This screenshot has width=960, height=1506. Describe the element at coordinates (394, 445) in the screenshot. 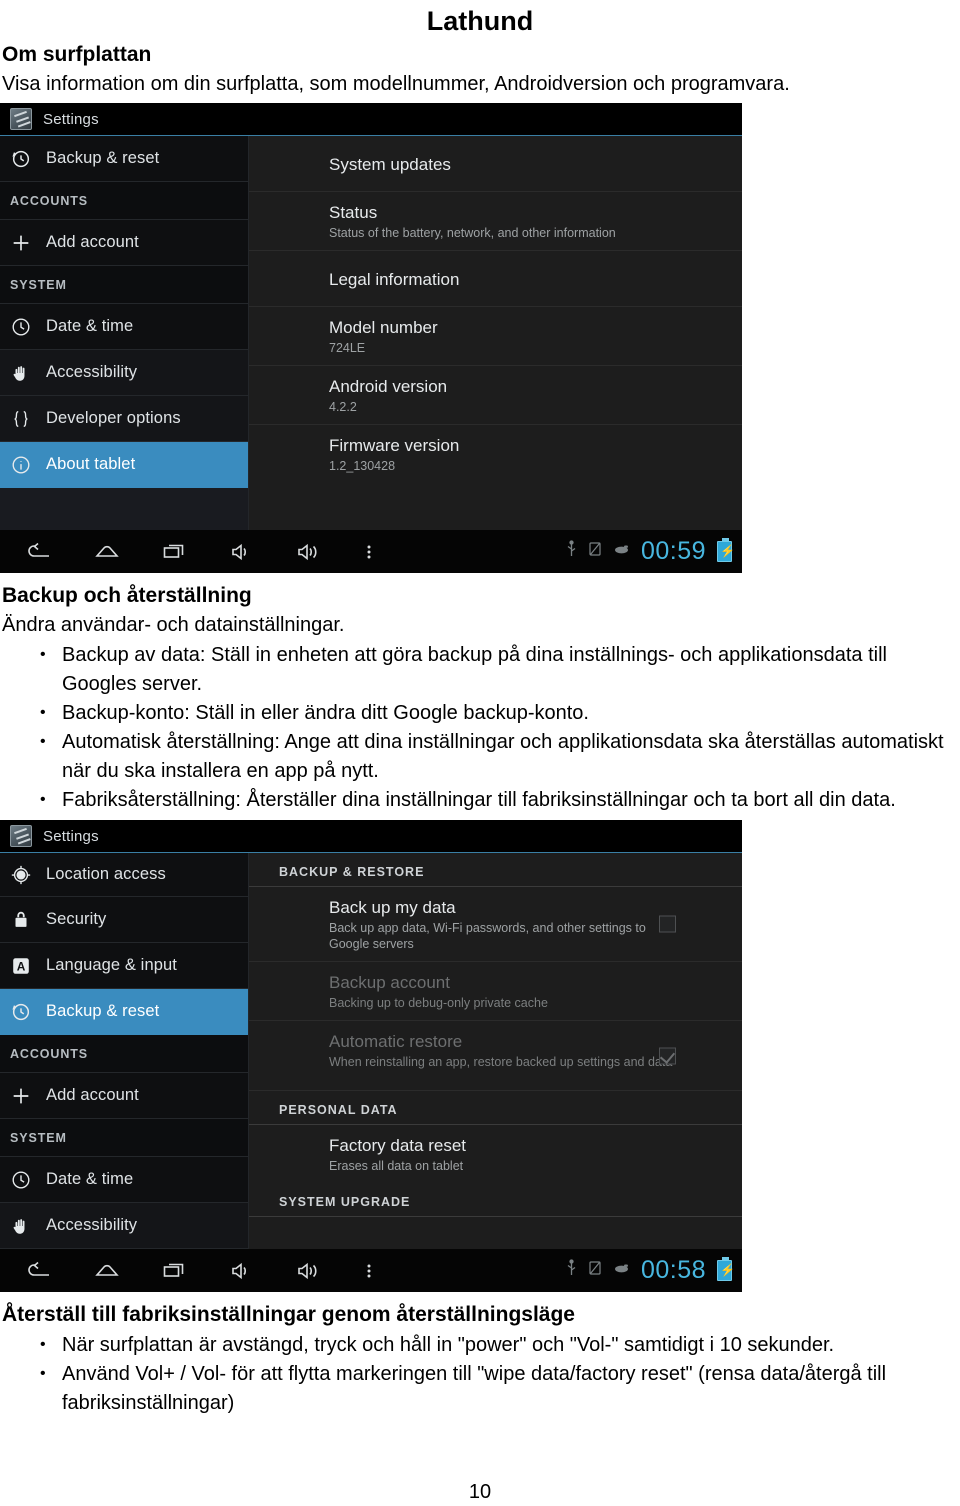

I see `row-title: Firmware version` at that location.